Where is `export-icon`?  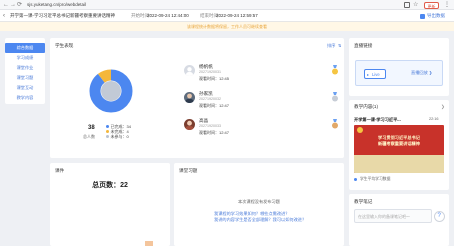
export-icon is located at coordinates (422, 16).